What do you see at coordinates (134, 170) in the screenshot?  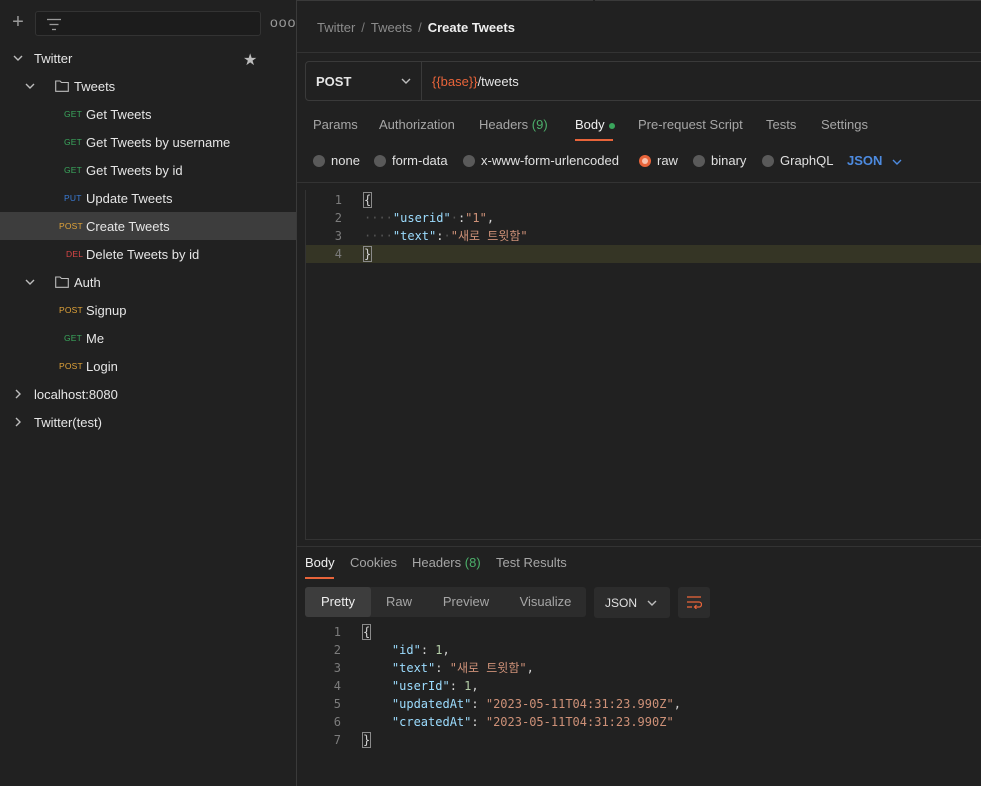 I see `request-label: Get Tweets by id` at bounding box center [134, 170].